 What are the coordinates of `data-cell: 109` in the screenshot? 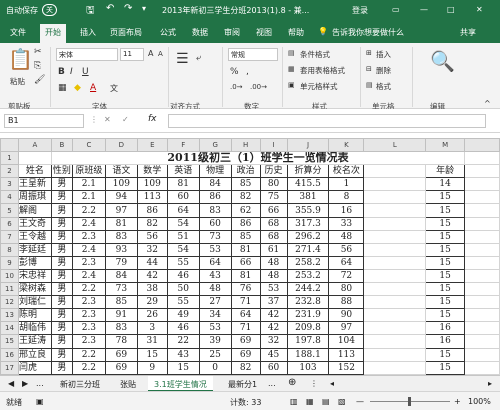 It's located at (121, 184).